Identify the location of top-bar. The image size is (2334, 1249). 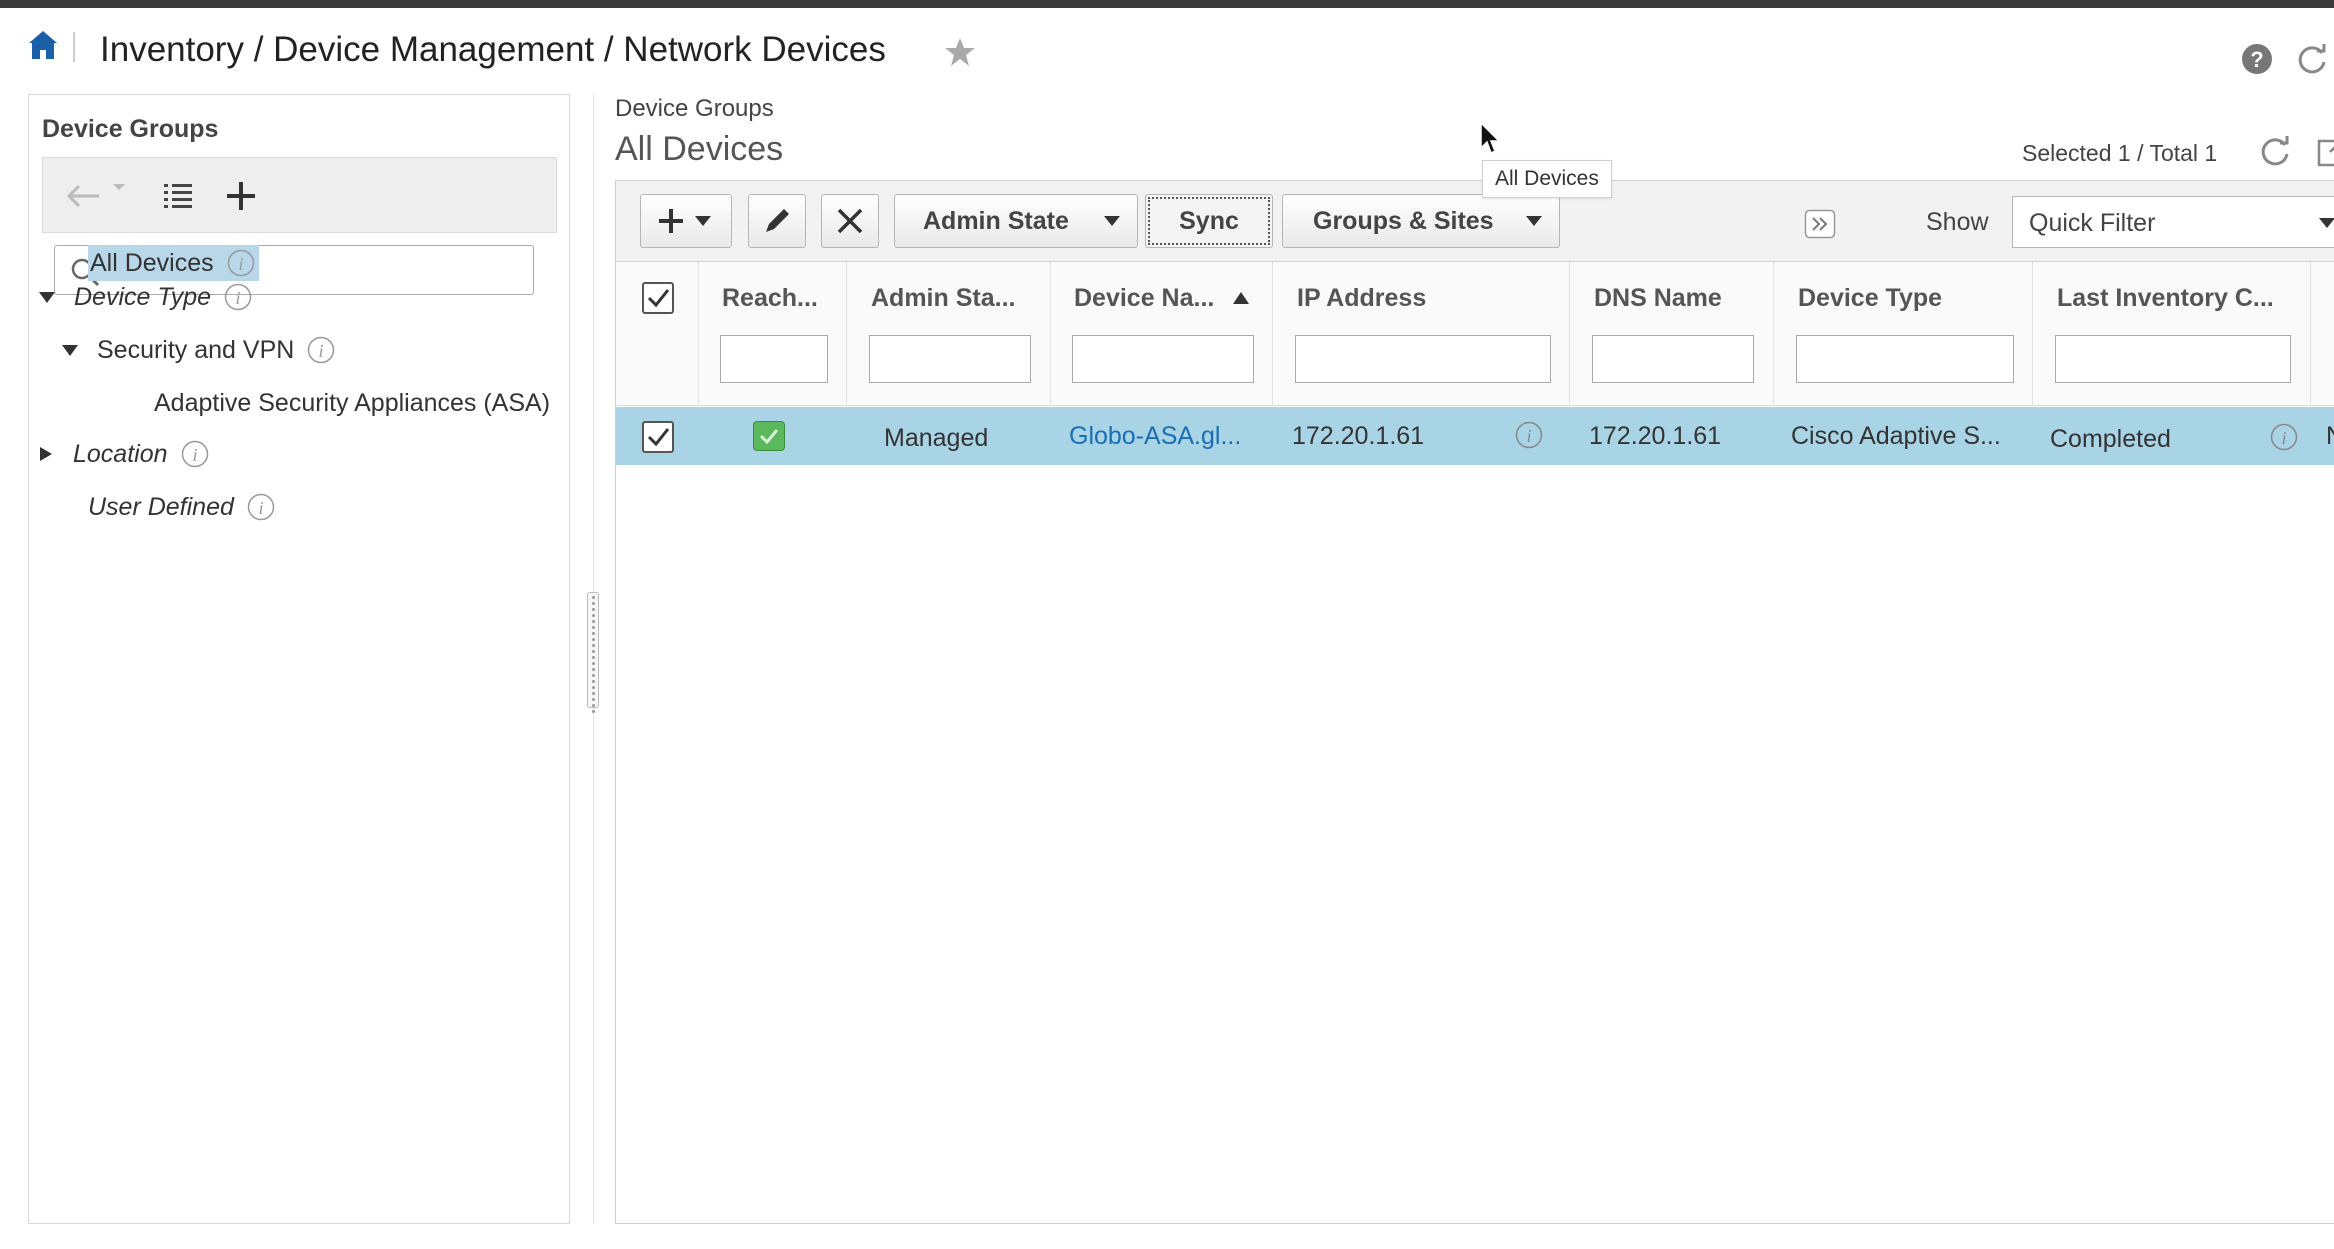
(1167, 4).